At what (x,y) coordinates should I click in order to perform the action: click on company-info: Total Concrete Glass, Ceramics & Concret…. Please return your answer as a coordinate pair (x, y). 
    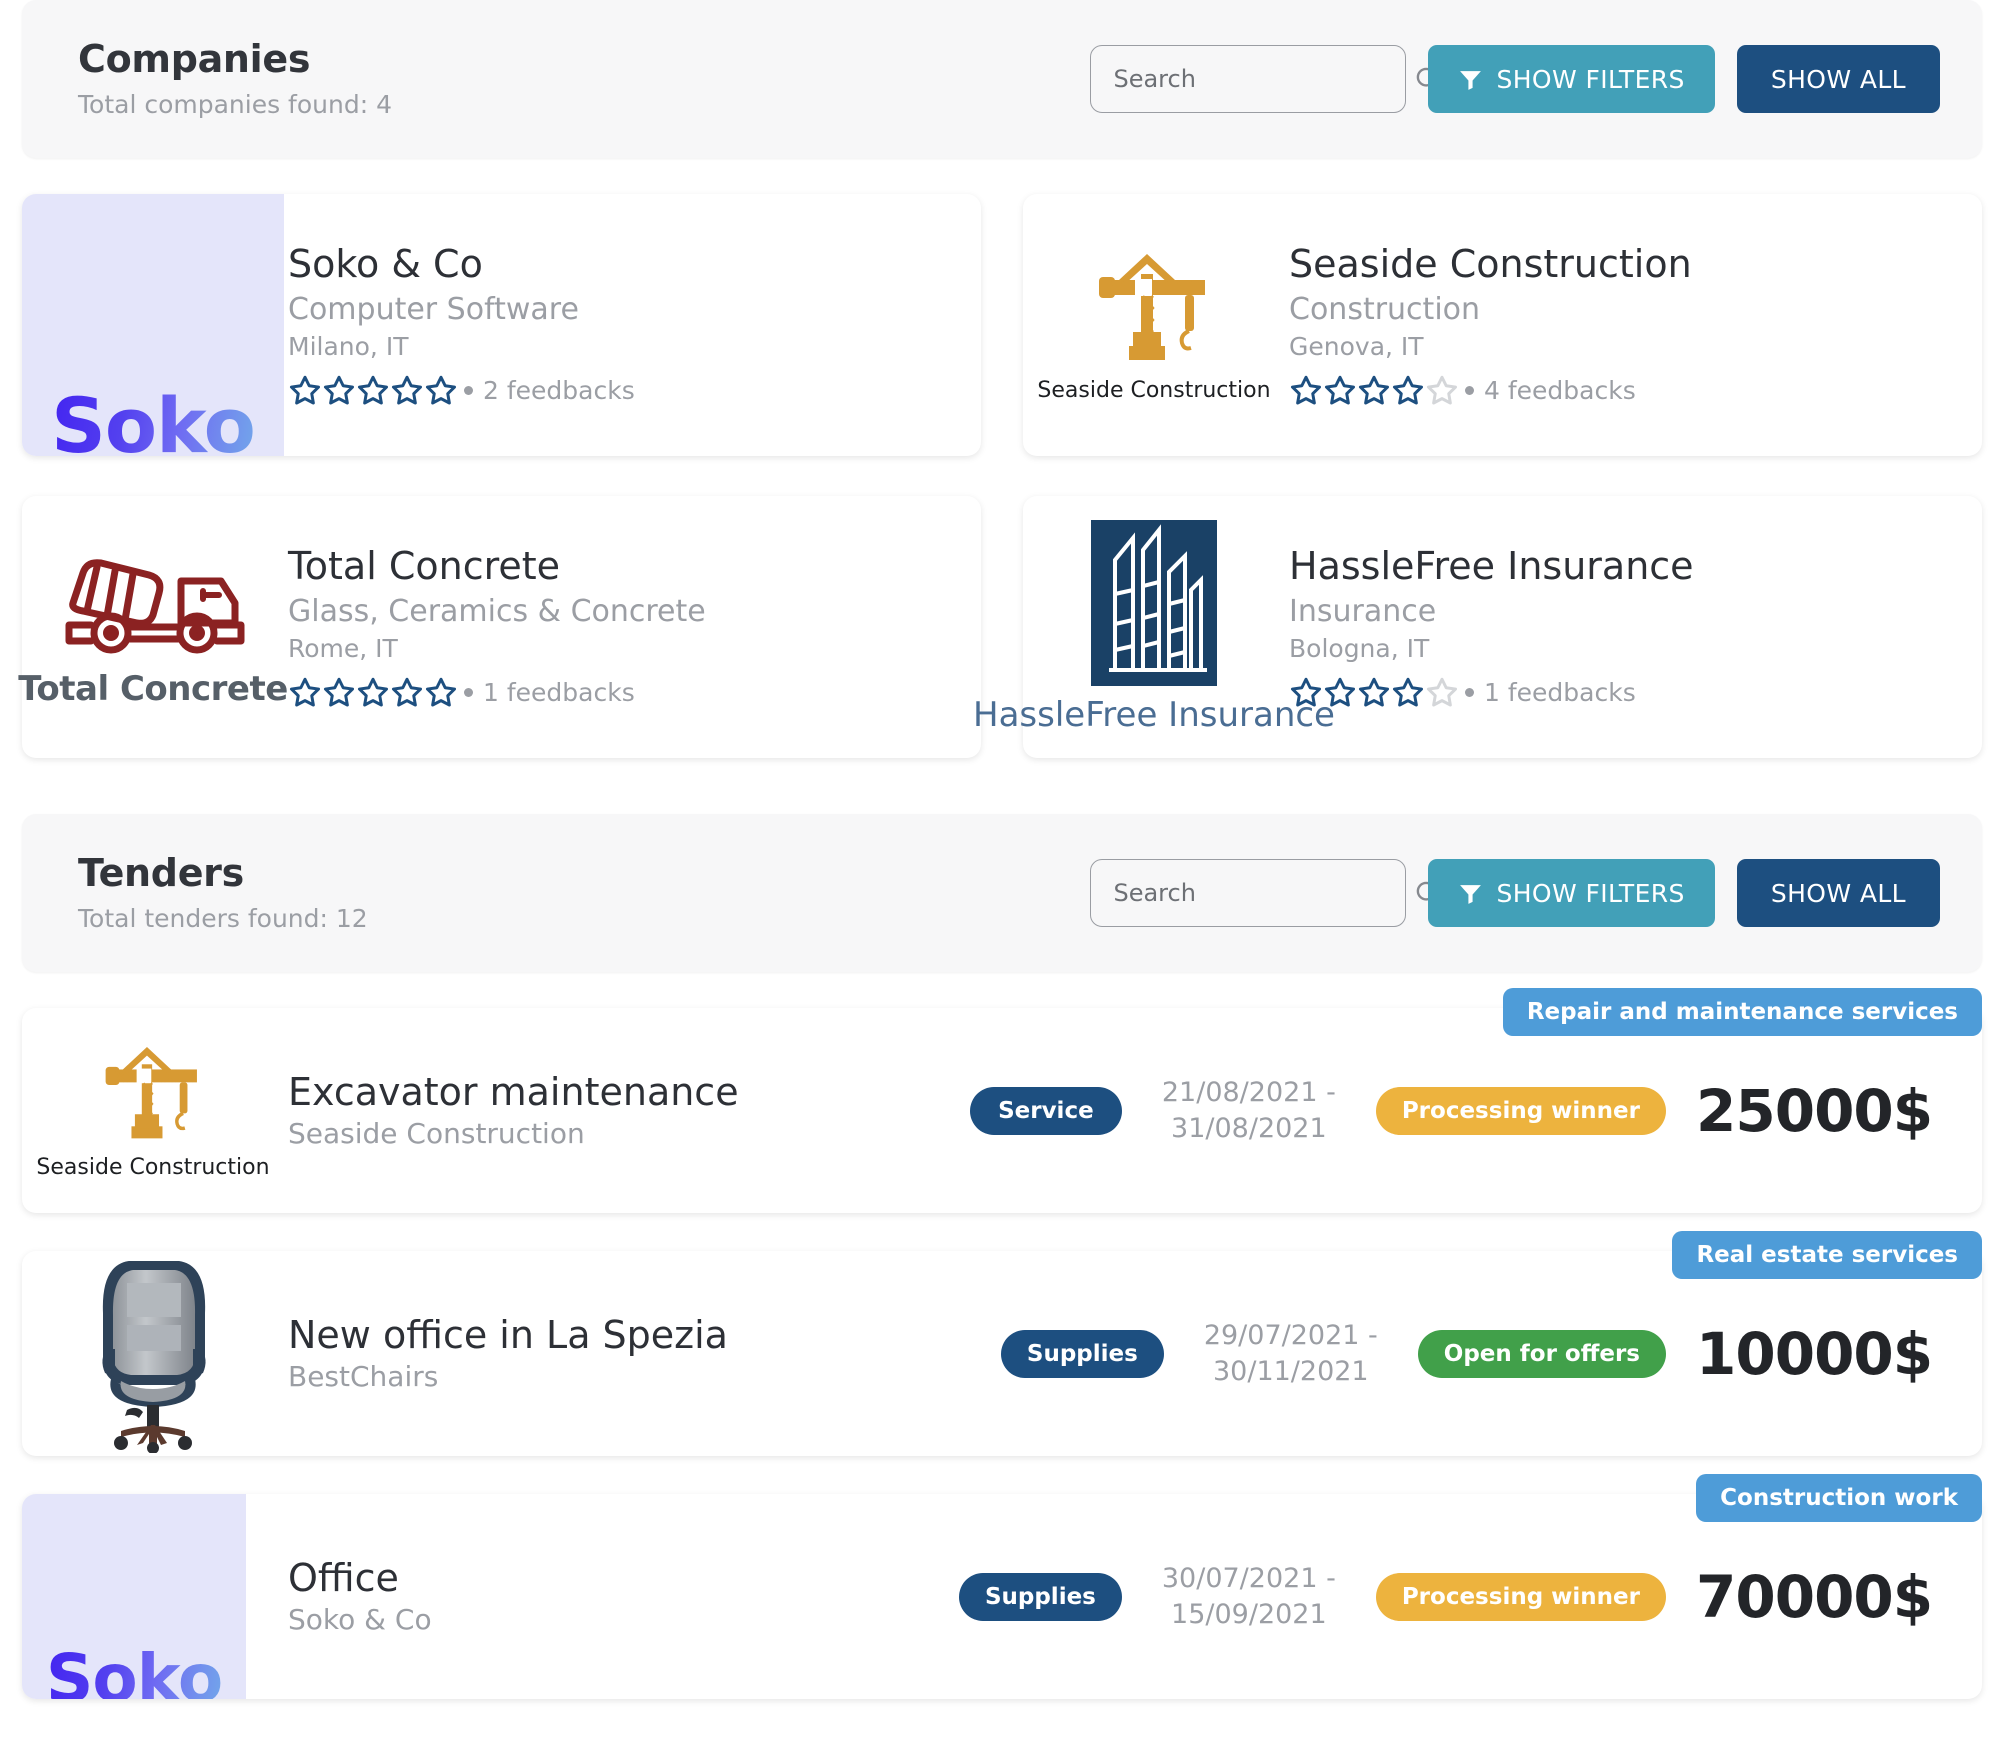
    Looking at the image, I should click on (495, 626).